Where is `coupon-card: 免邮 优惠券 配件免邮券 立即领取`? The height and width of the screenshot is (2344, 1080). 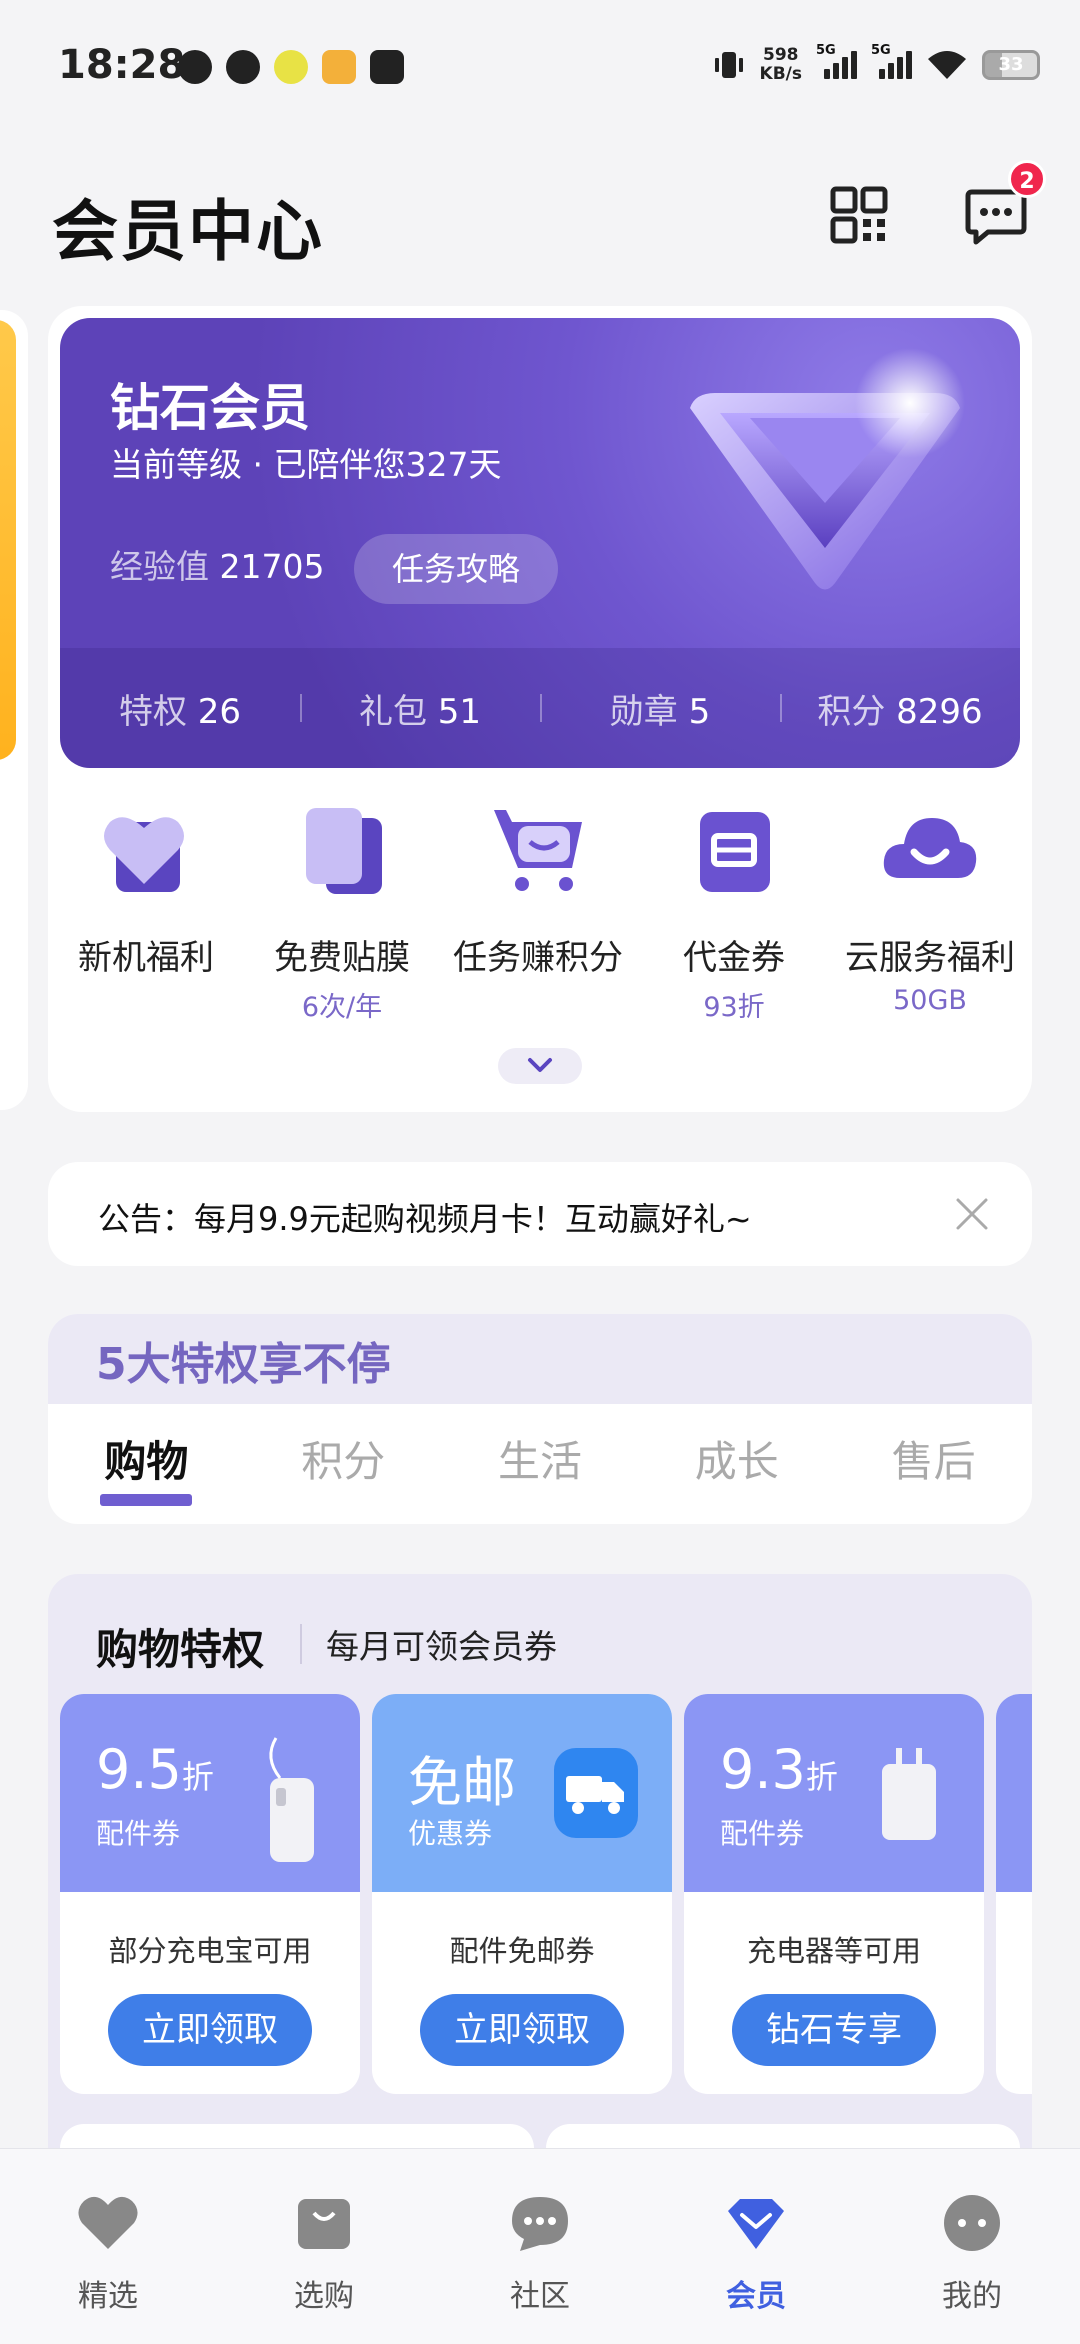 coupon-card: 免邮 优惠券 配件免邮券 立即领取 is located at coordinates (522, 1894).